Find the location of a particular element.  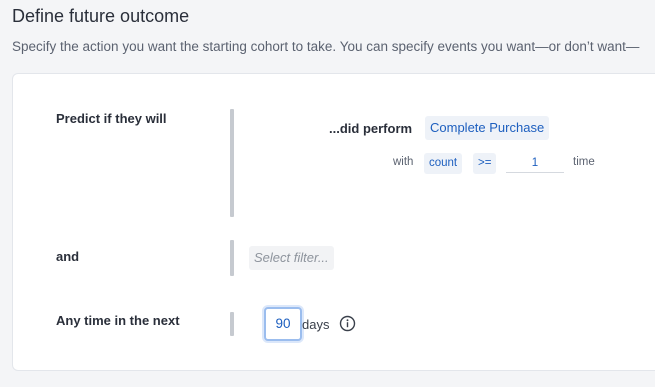

metric-select: count is located at coordinates (443, 163).